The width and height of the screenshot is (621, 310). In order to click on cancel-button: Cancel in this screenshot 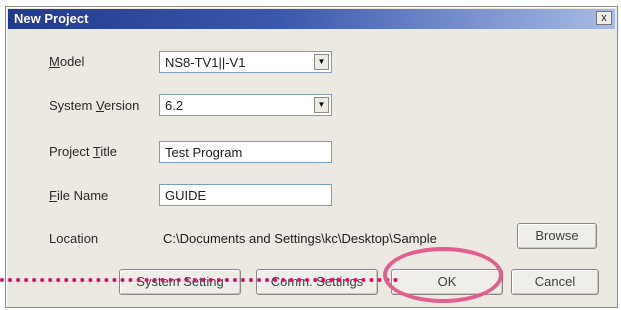, I will do `click(555, 282)`.